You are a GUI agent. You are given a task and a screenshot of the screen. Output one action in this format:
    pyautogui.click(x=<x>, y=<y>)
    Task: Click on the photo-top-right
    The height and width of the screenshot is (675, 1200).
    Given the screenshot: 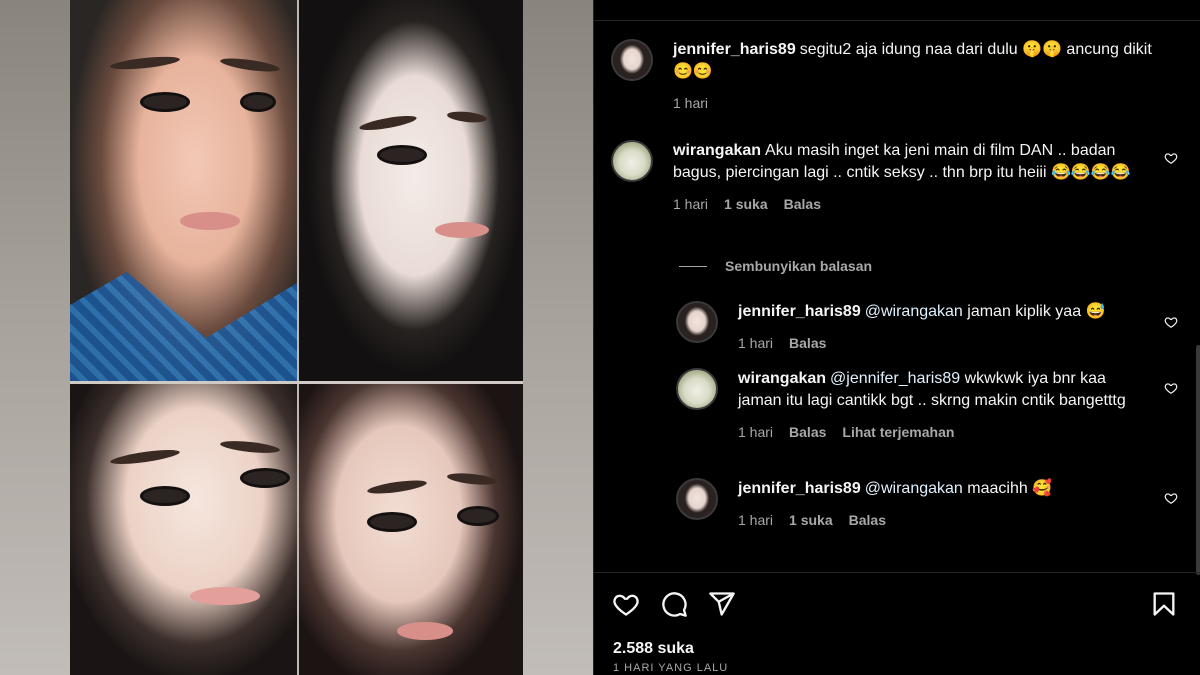 What is the action you would take?
    pyautogui.click(x=410, y=191)
    